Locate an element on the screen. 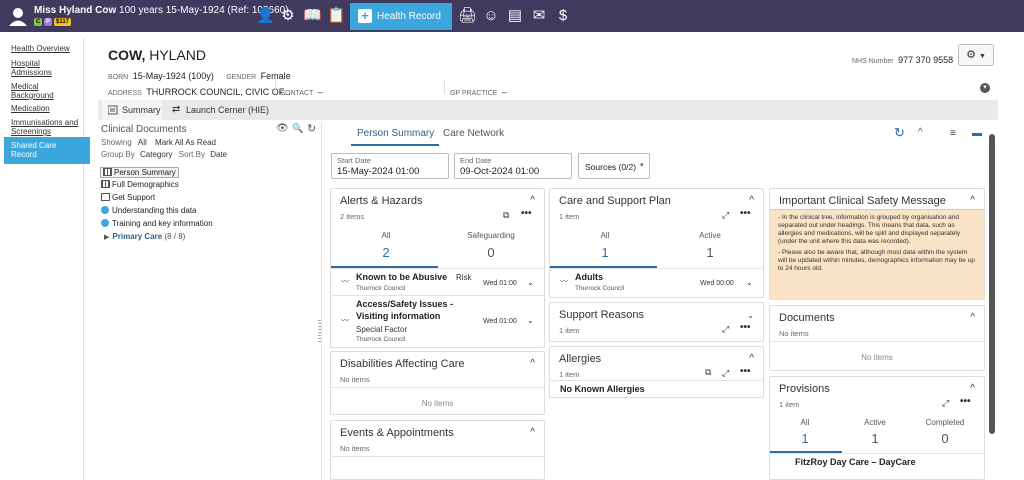 The width and height of the screenshot is (1024, 480). end-date-field: End Date 09-Oct-2024 01:00 is located at coordinates (513, 166).